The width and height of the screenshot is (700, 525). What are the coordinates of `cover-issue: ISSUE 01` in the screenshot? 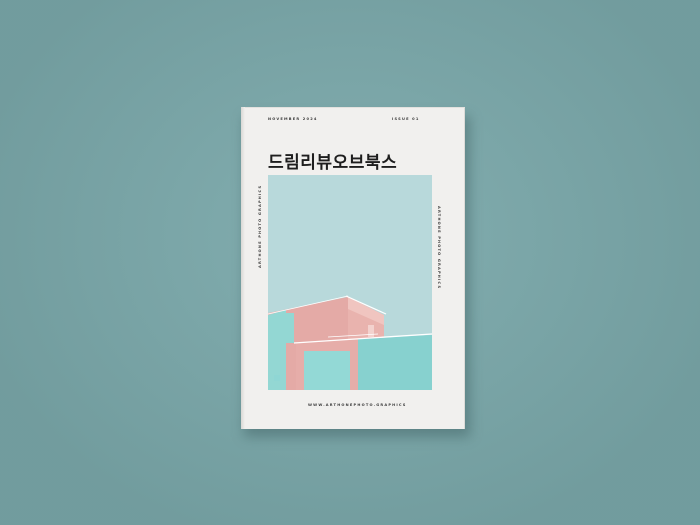 It's located at (406, 119).